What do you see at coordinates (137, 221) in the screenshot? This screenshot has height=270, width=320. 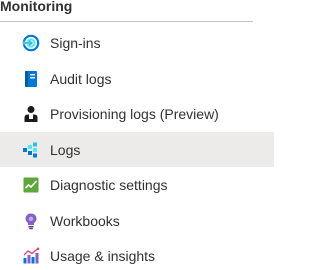 I see `nav-item-workbooks: Workbooks` at bounding box center [137, 221].